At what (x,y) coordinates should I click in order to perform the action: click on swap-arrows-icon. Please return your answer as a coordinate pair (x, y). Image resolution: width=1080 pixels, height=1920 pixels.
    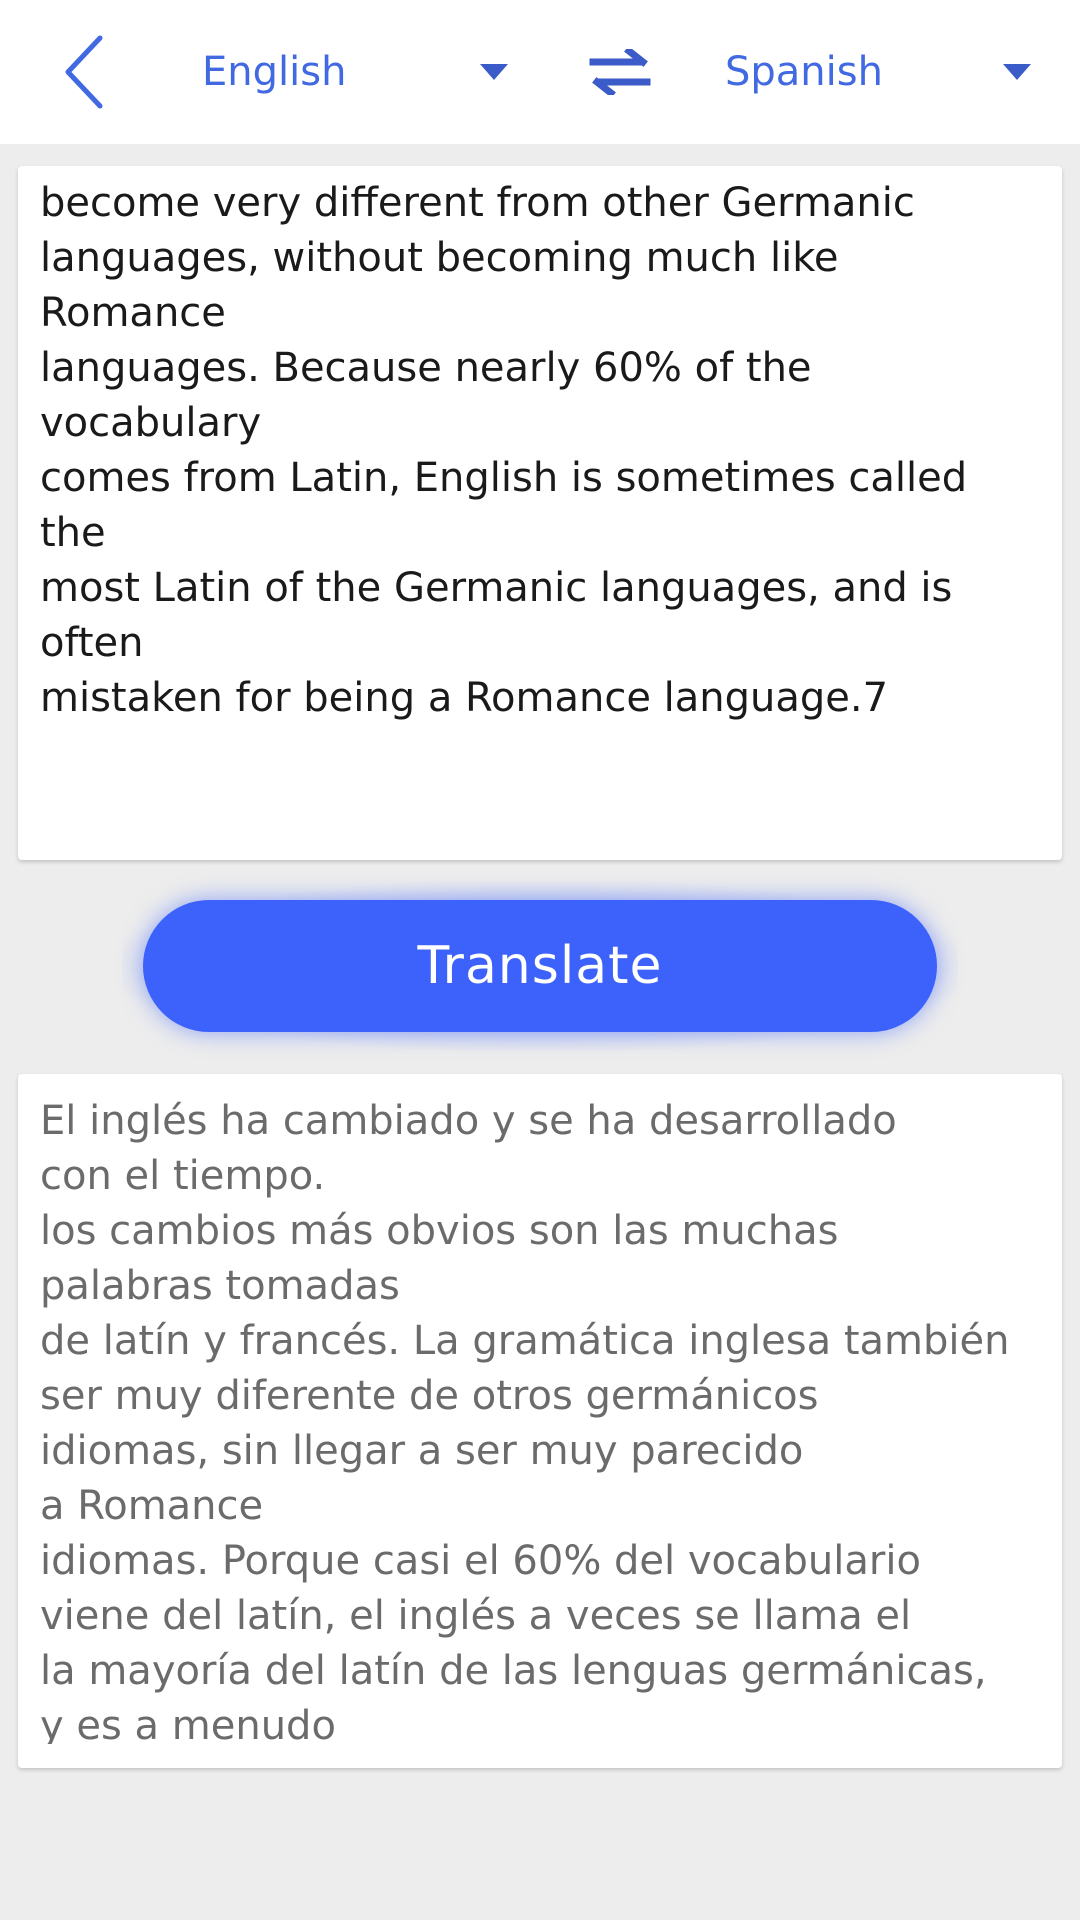
    Looking at the image, I should click on (620, 72).